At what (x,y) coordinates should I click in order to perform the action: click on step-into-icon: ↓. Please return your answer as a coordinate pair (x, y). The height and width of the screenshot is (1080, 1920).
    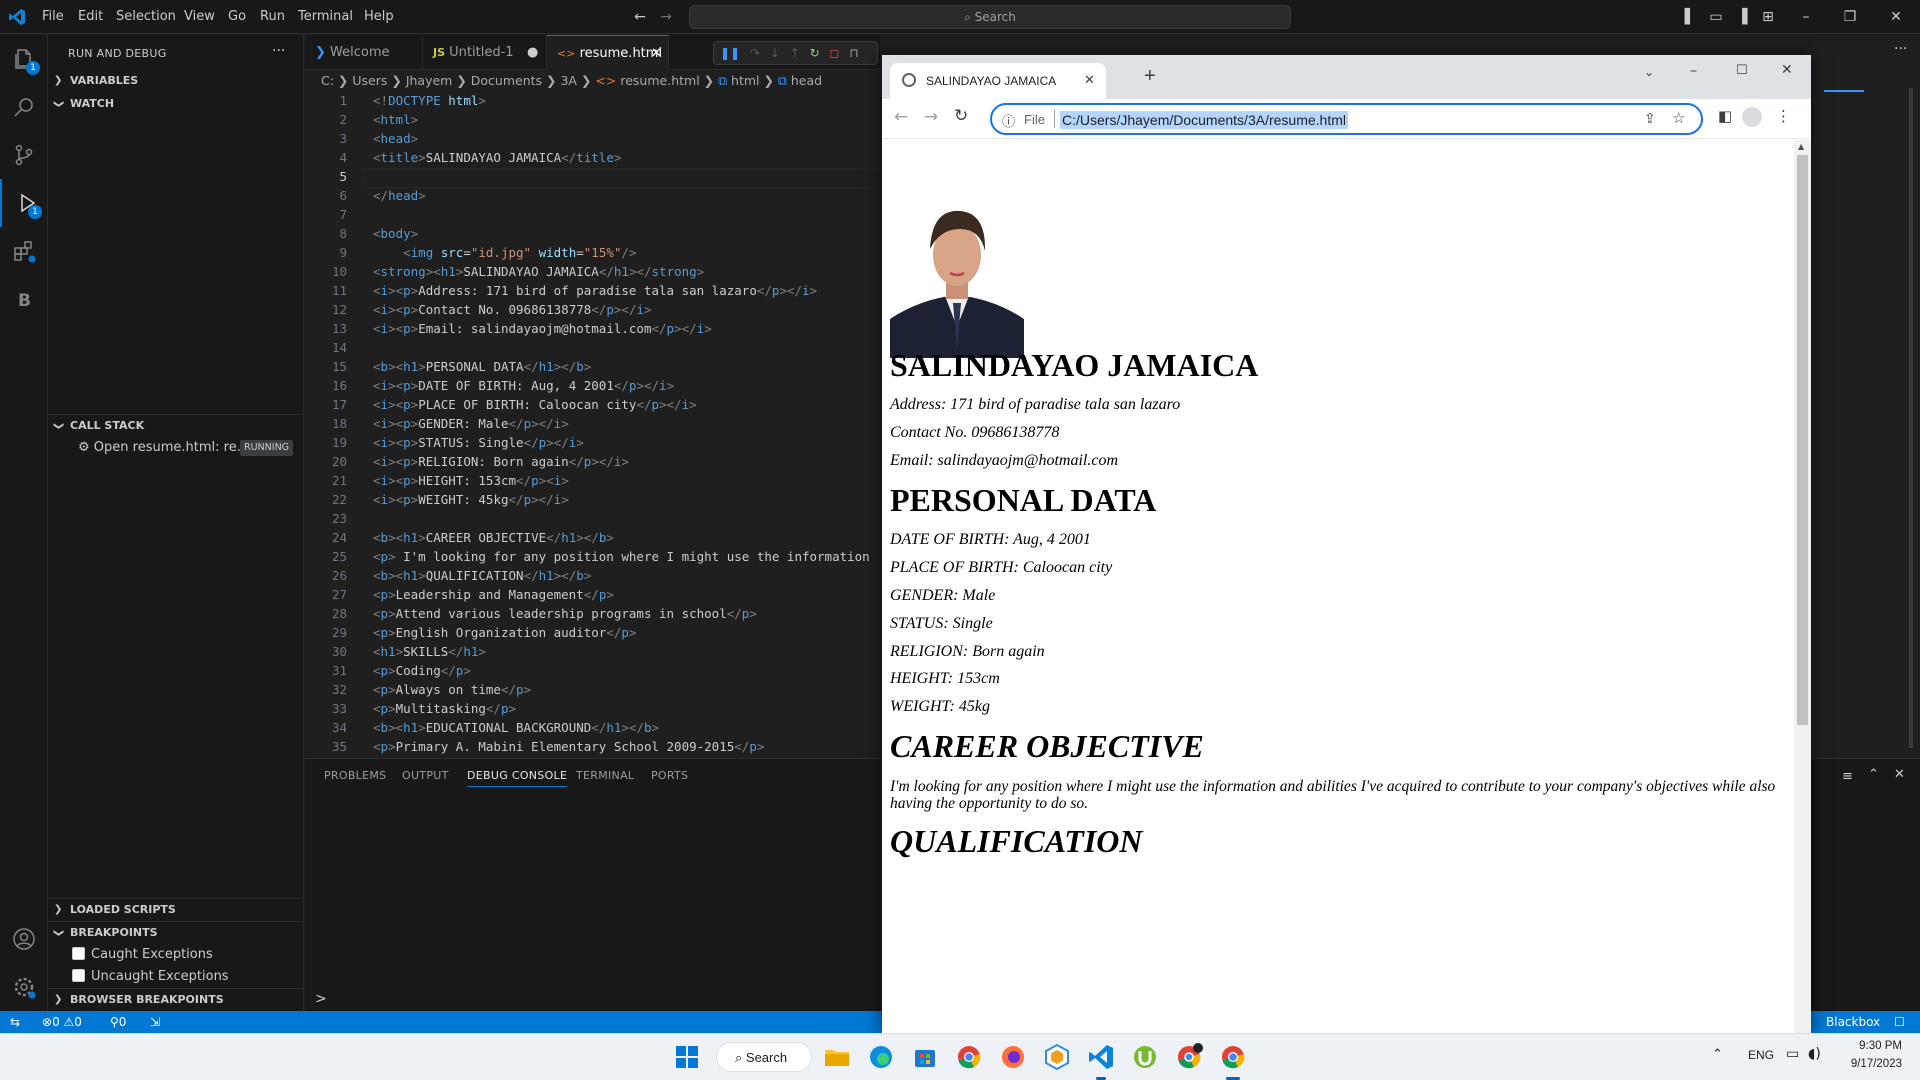
    Looking at the image, I should click on (775, 53).